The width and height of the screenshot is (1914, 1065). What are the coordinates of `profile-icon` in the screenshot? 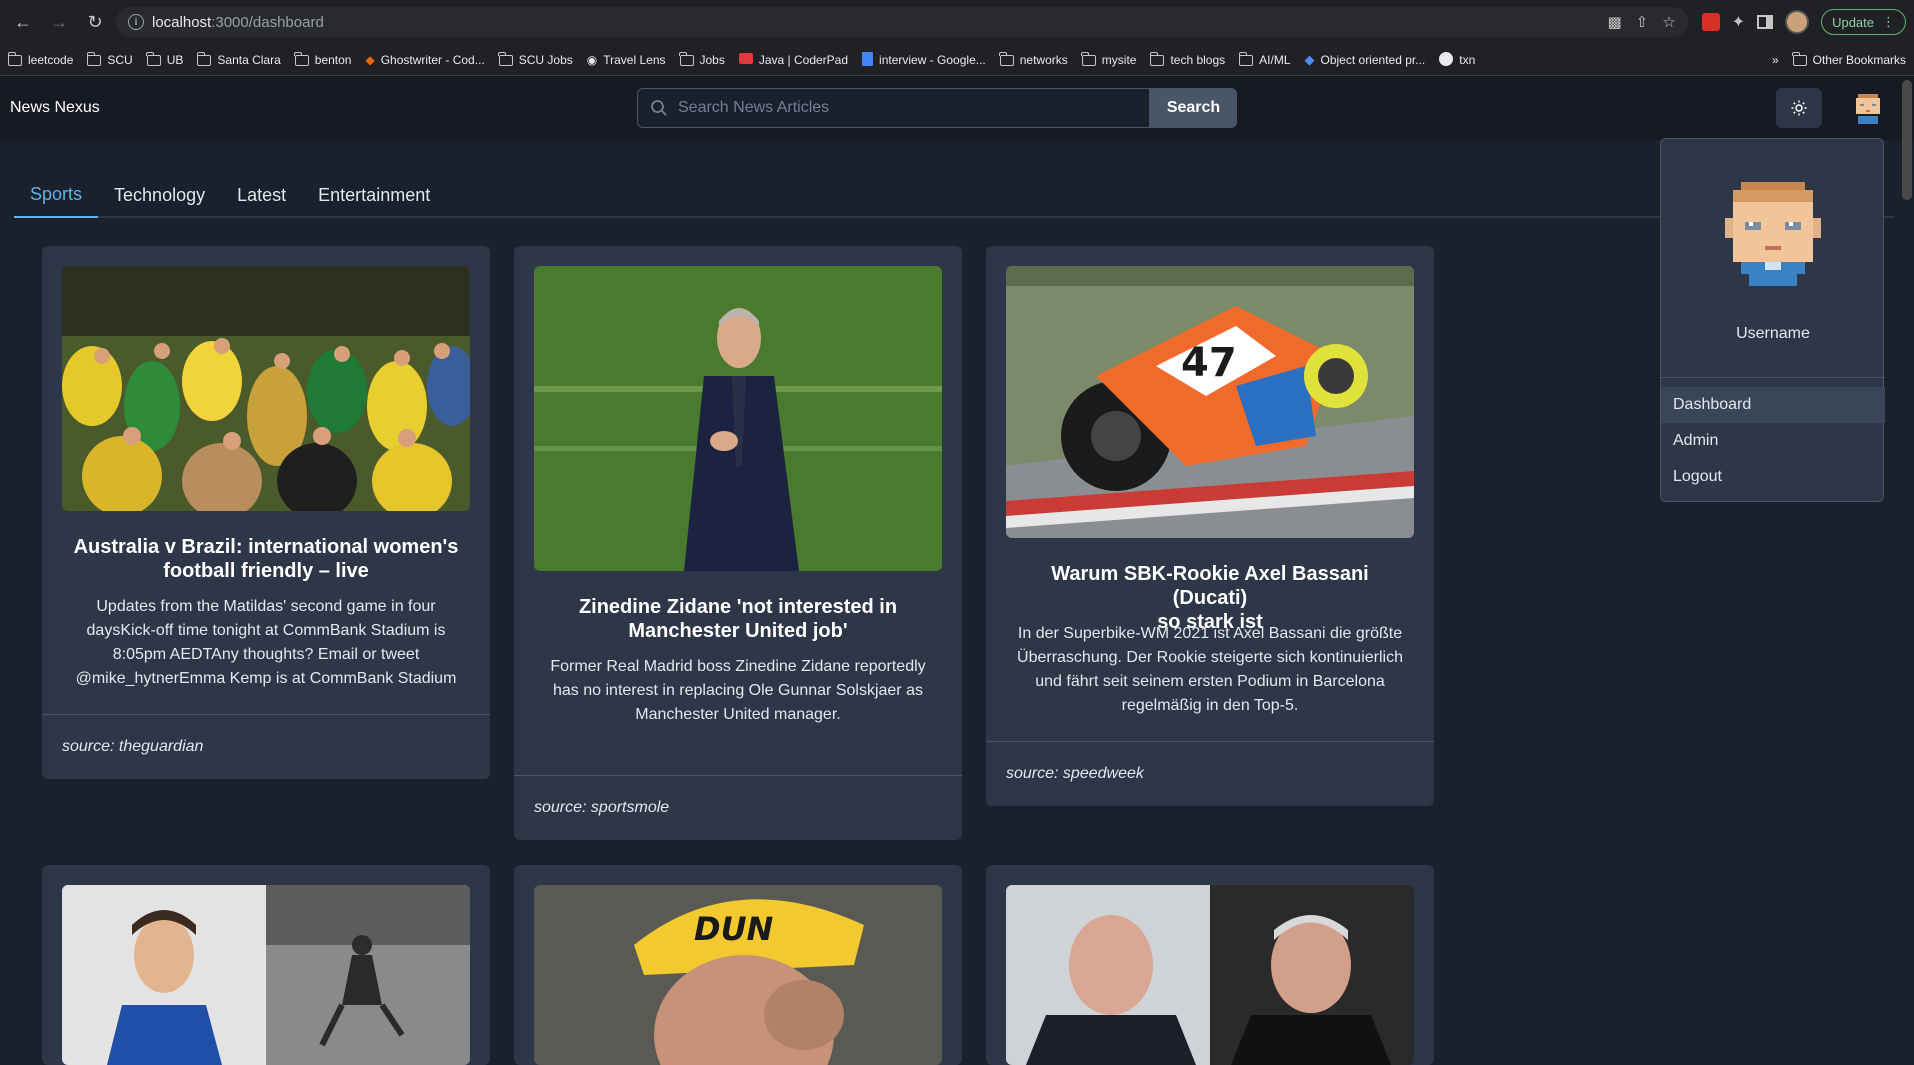 It's located at (1797, 22).